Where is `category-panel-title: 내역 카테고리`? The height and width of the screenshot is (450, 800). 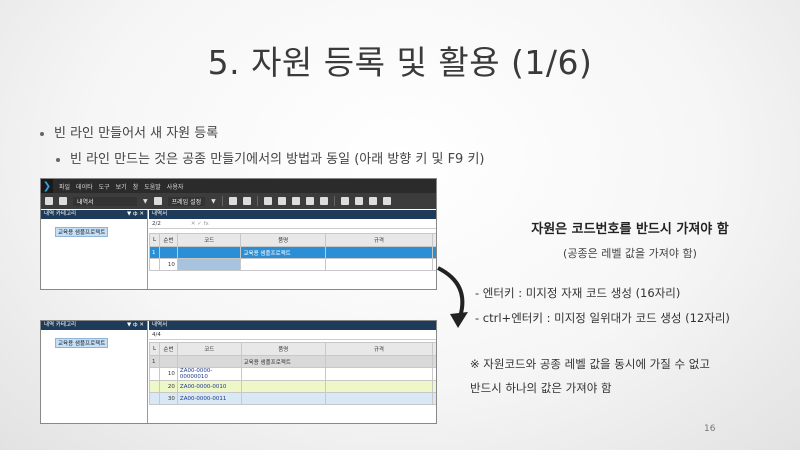
category-panel-title: 내역 카테고리 is located at coordinates (60, 214).